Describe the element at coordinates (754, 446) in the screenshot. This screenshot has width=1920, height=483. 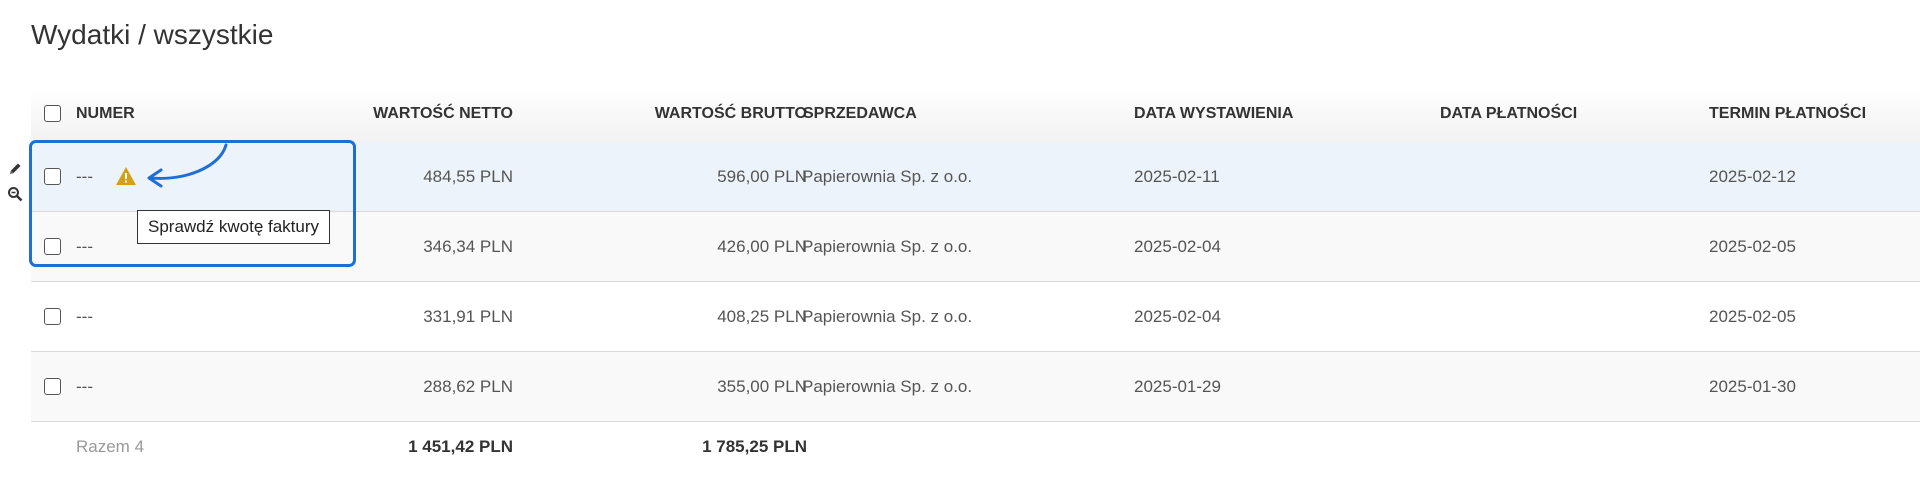
I see `footer-brutto-total: 1 785,25 PLN` at that location.